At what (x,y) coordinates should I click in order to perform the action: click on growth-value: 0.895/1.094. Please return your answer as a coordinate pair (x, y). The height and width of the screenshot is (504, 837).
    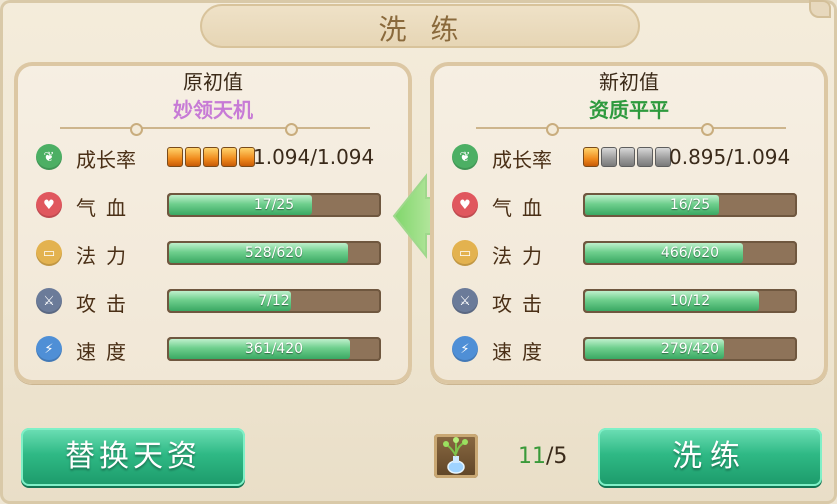
    Looking at the image, I should click on (730, 157).